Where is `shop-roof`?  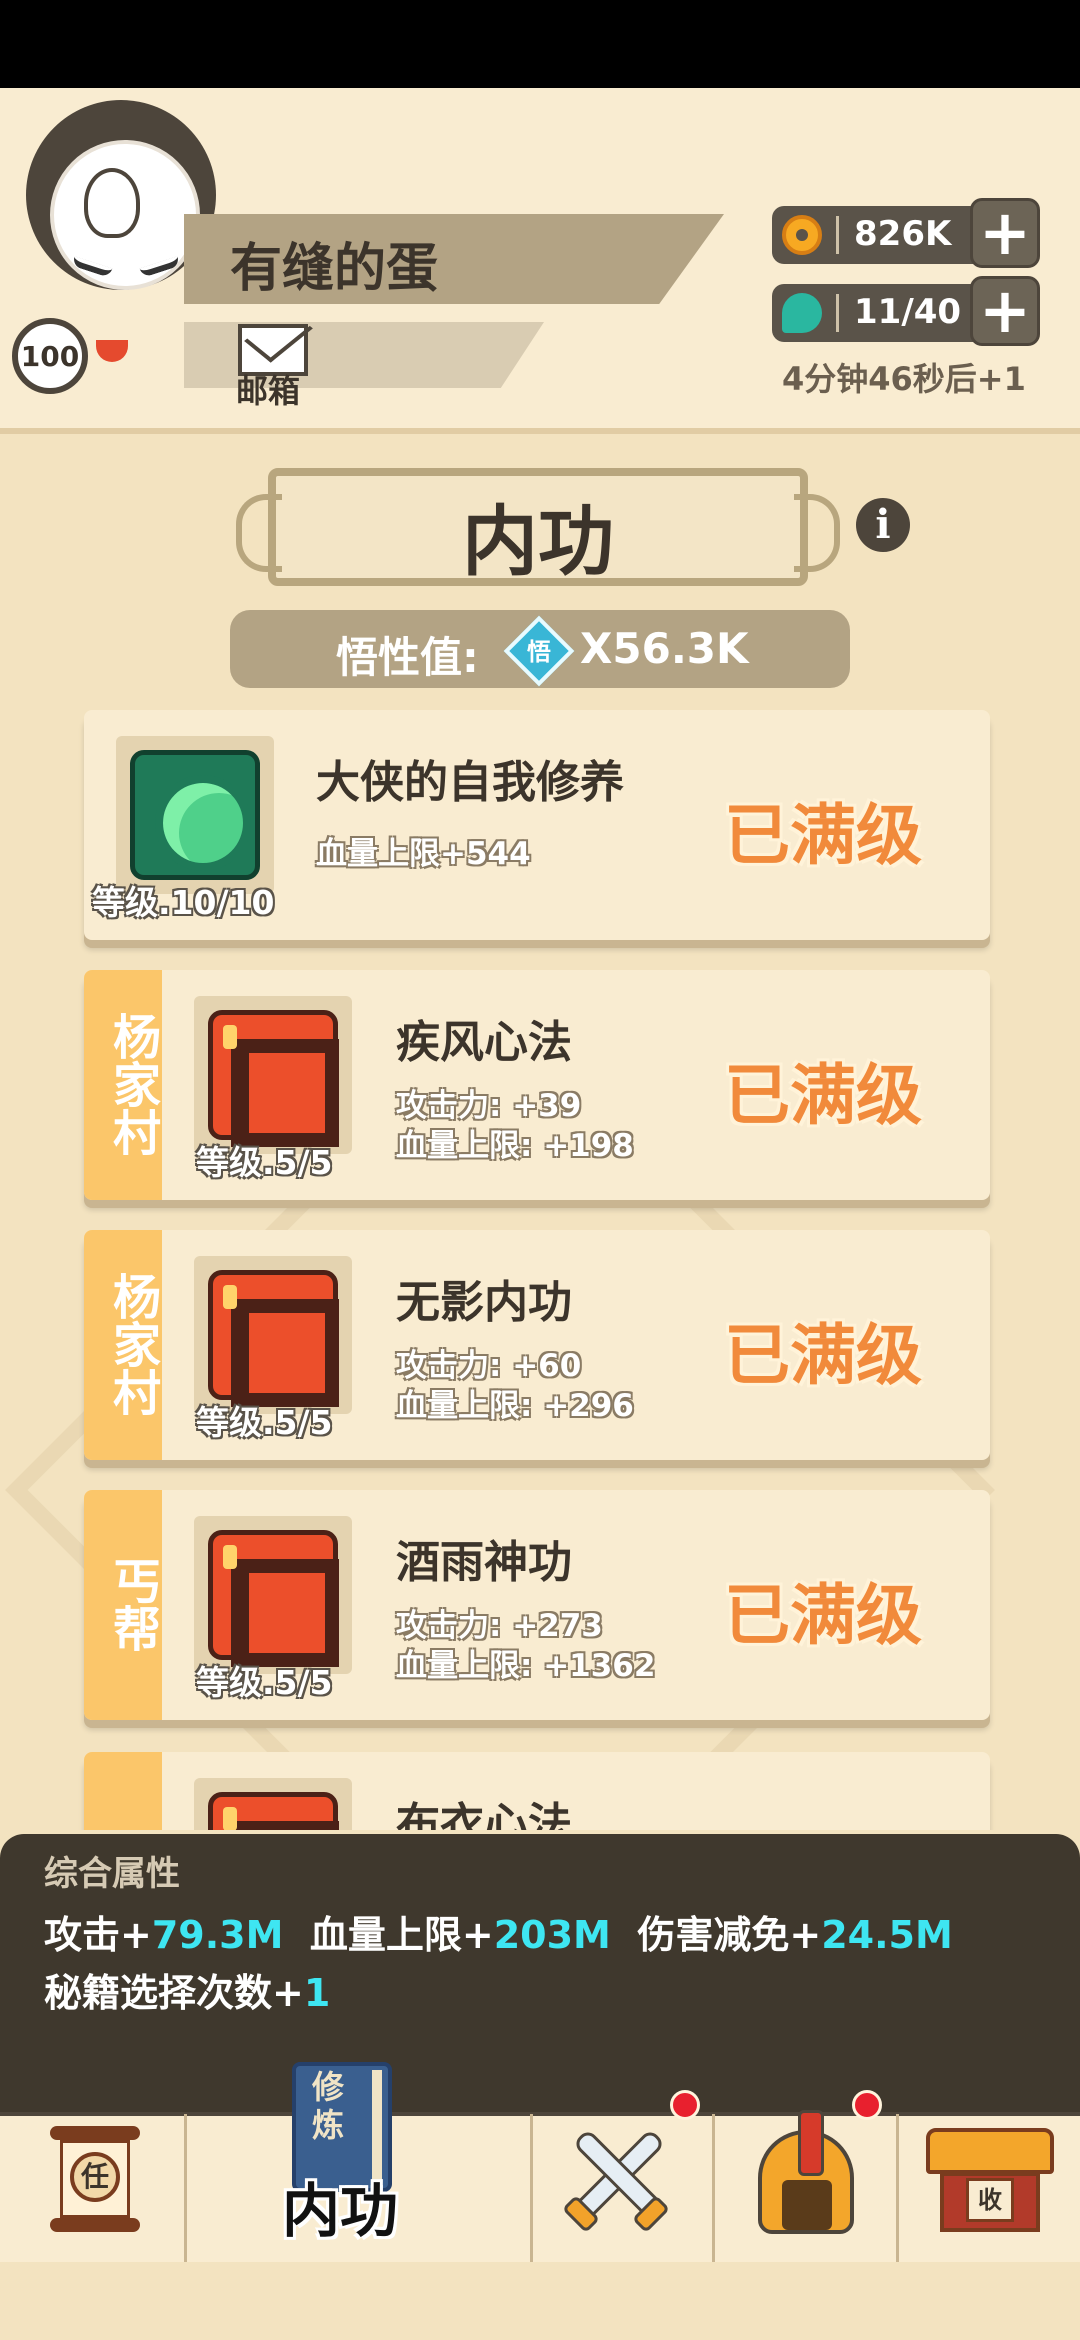 shop-roof is located at coordinates (990, 2151).